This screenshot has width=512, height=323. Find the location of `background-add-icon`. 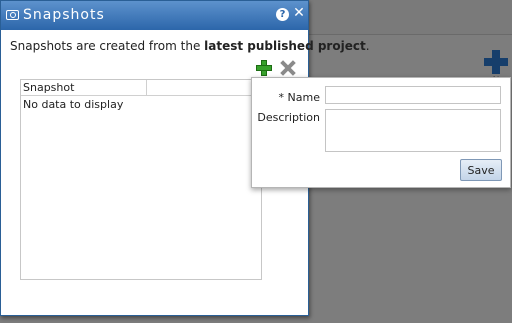

background-add-icon is located at coordinates (496, 63).